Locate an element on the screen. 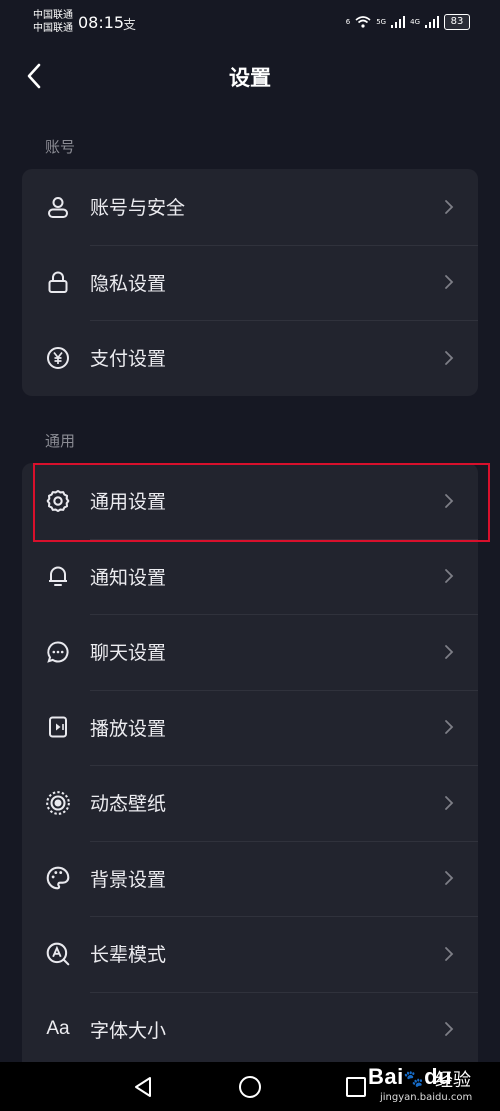 The image size is (500, 1111). row-label: 支付设置 is located at coordinates (128, 359).